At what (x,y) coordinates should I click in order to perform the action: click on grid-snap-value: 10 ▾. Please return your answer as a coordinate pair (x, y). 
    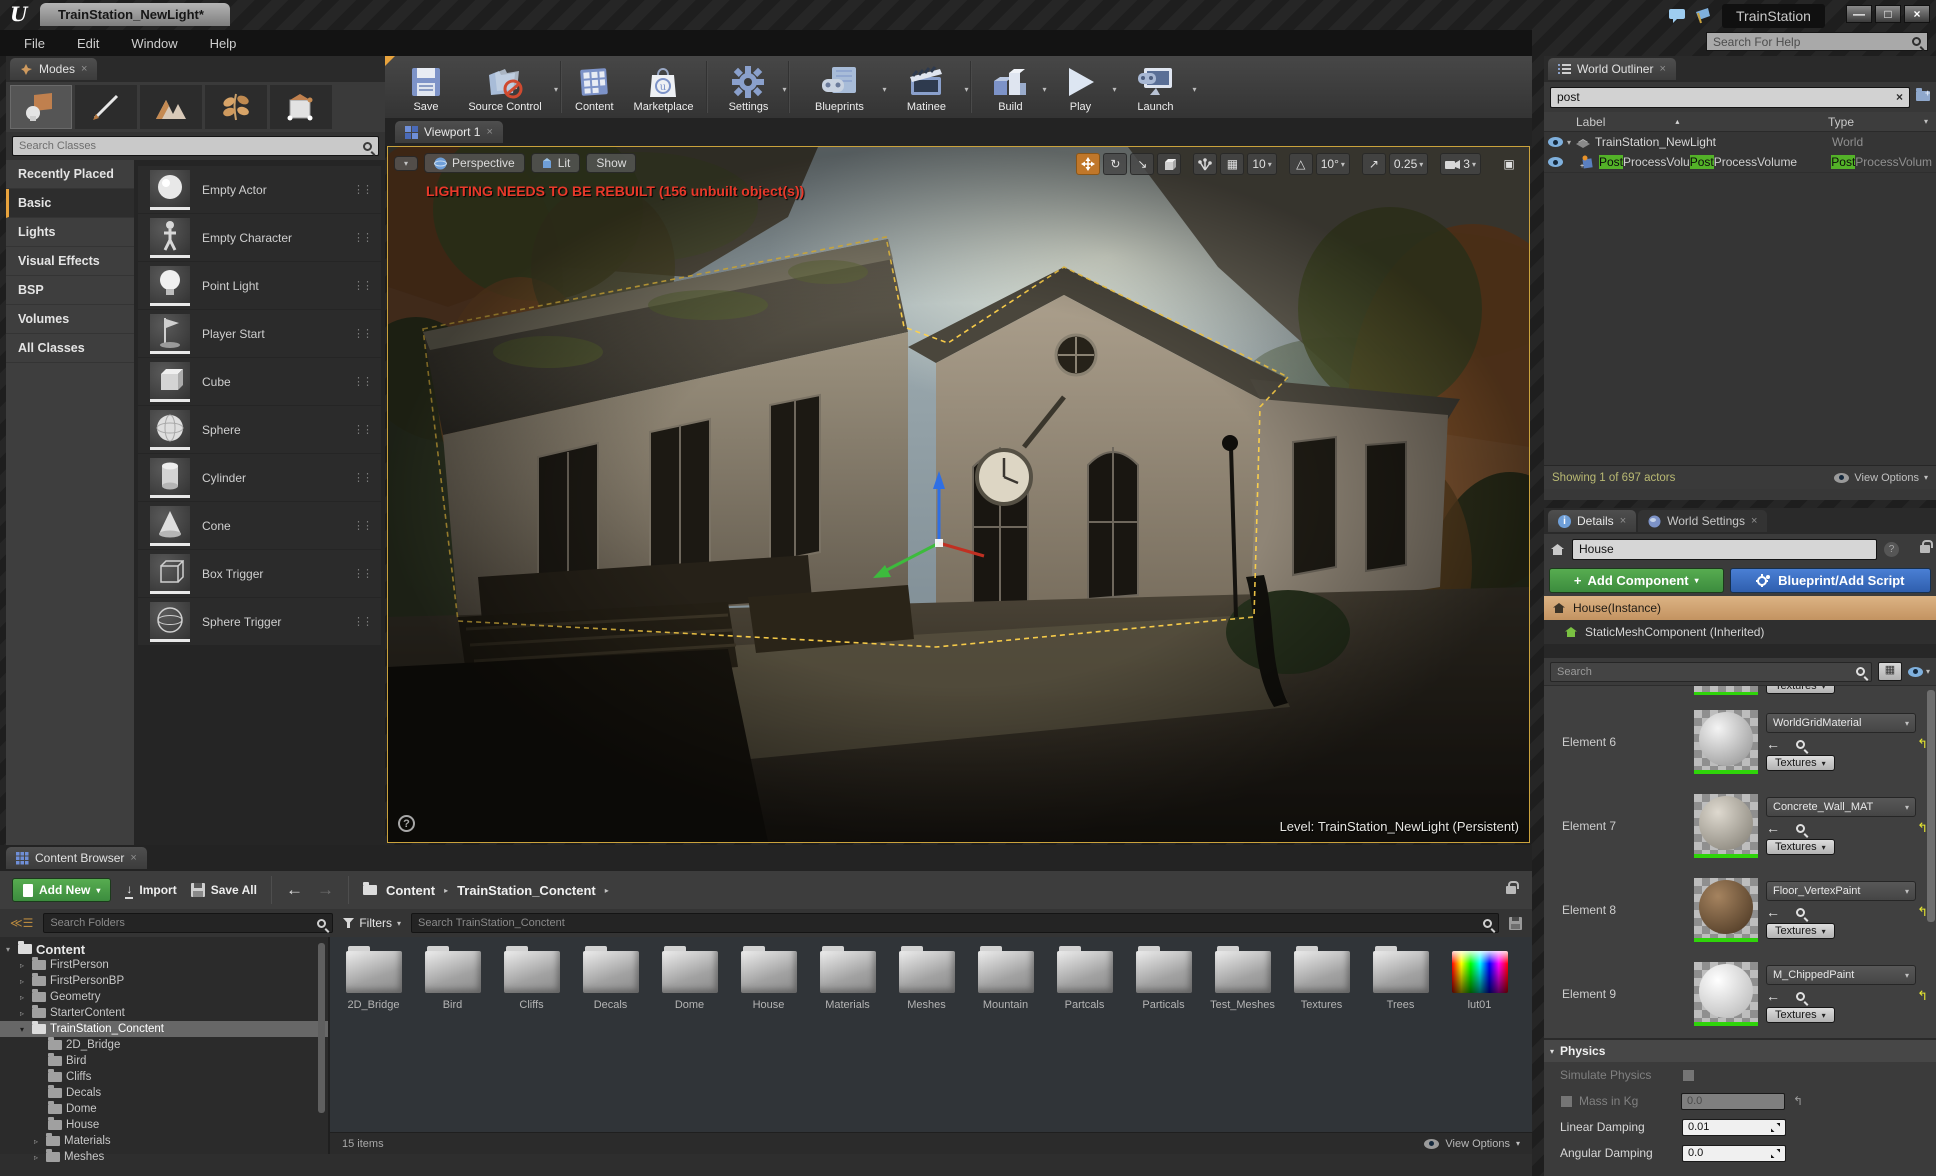
    Looking at the image, I should click on (1262, 164).